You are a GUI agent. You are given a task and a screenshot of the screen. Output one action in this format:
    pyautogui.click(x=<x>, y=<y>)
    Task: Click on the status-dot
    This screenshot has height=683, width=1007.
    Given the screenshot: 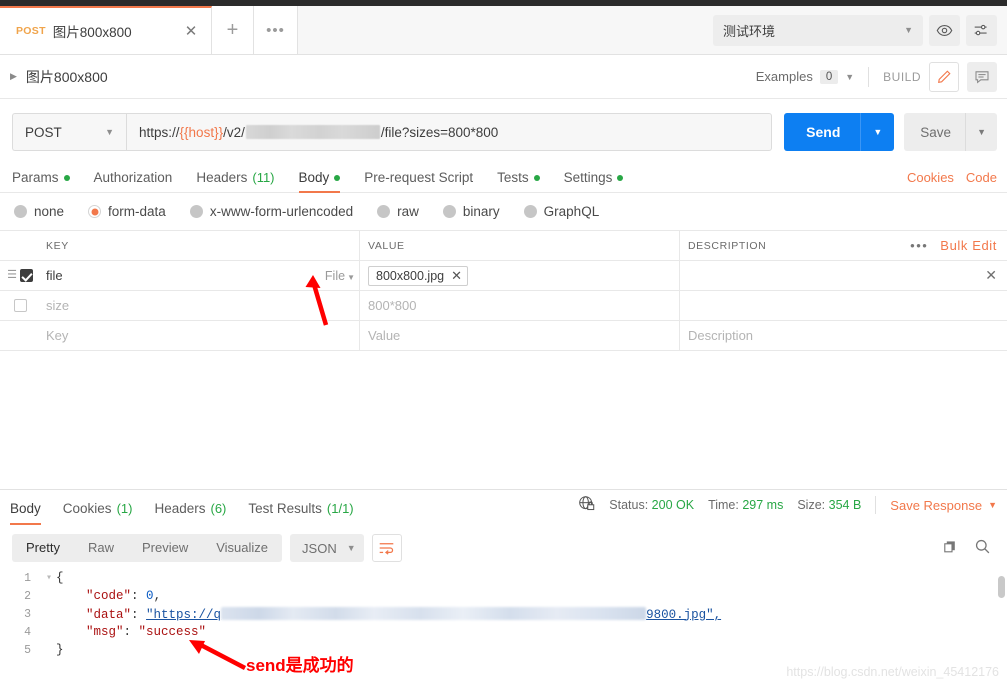 What is the action you would take?
    pyautogui.click(x=66, y=177)
    